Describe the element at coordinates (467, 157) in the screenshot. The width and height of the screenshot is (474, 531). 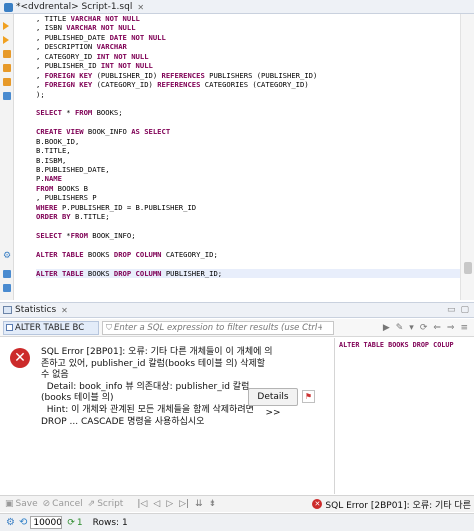
I see `editor-scrollbar` at that location.